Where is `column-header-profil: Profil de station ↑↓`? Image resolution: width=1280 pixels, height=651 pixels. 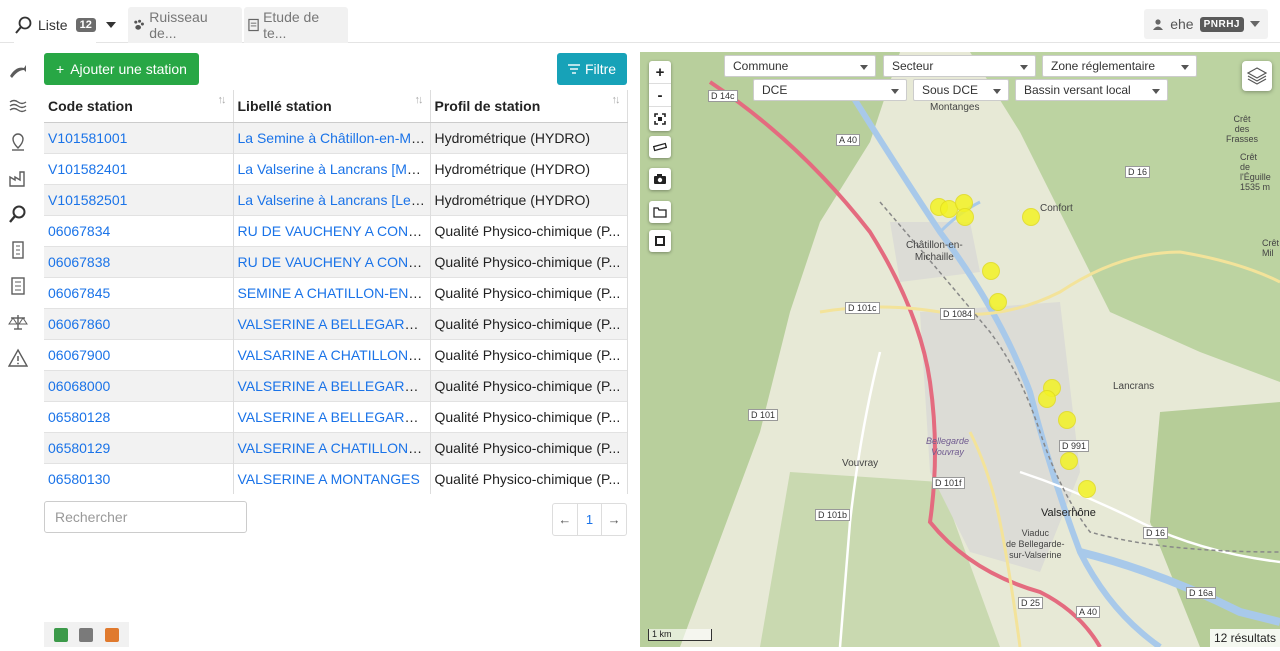
column-header-profil: Profil de station ↑↓ is located at coordinates (529, 106).